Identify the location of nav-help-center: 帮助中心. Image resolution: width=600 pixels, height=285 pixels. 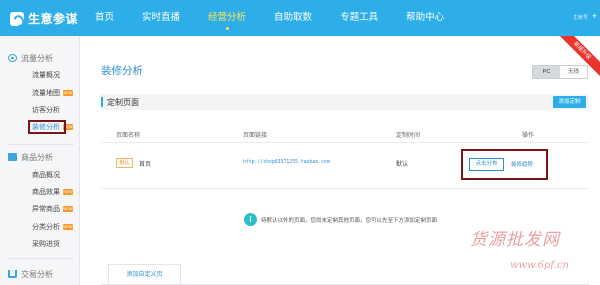
(425, 18).